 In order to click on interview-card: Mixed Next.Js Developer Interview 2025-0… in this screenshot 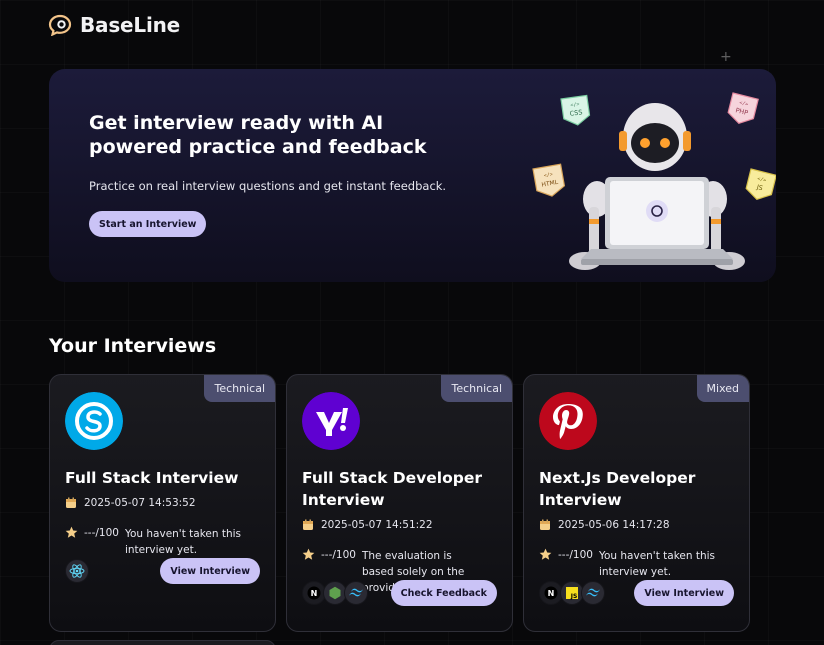, I will do `click(636, 503)`.